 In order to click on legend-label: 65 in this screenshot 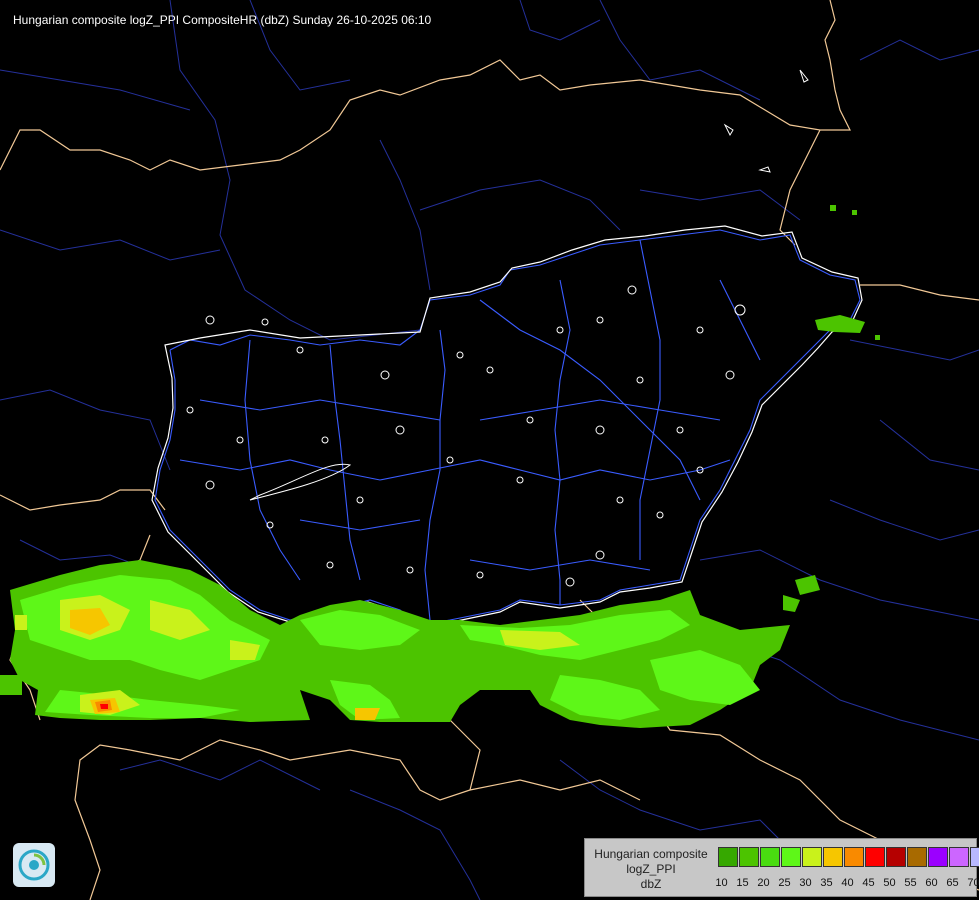, I will do `click(952, 883)`.